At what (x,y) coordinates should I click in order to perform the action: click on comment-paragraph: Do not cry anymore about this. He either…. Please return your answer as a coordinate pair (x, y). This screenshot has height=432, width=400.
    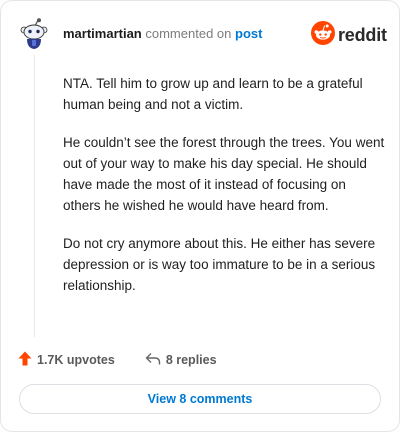
    Looking at the image, I should click on (219, 264).